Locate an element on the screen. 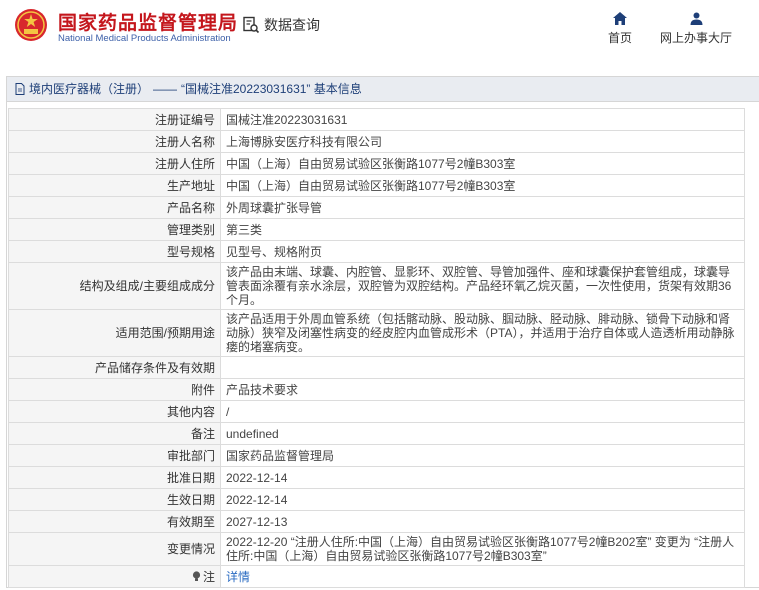 Image resolution: width=759 pixels, height=590 pixels. data-query-label: 数据查询 is located at coordinates (292, 25).